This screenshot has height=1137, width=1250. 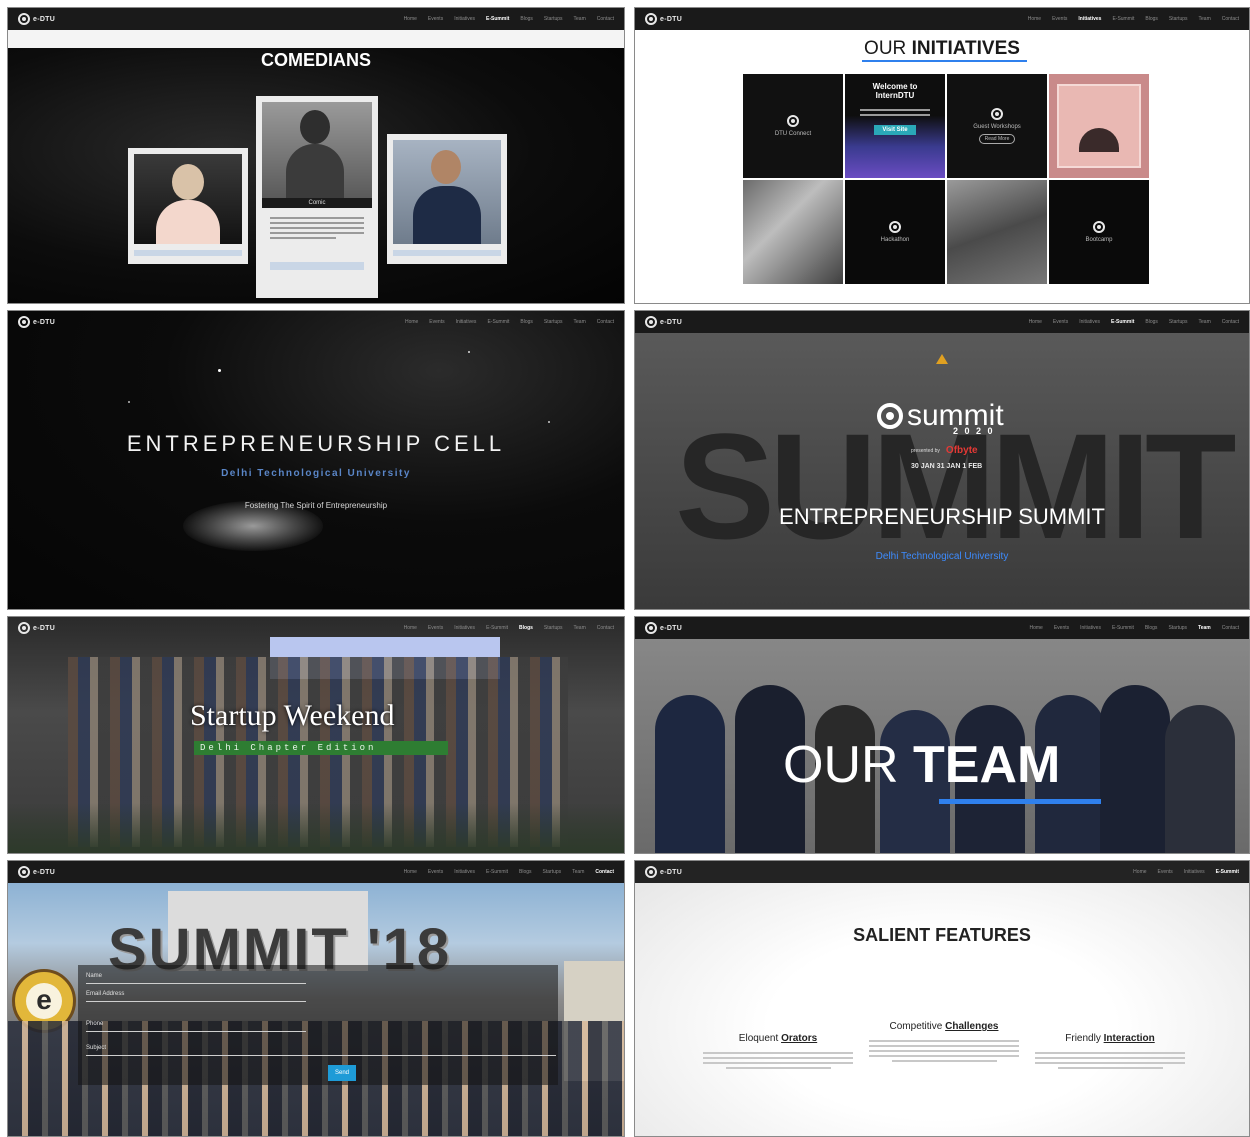 I want to click on initiative-tile: Guest Workshops Read More, so click(x=997, y=126).